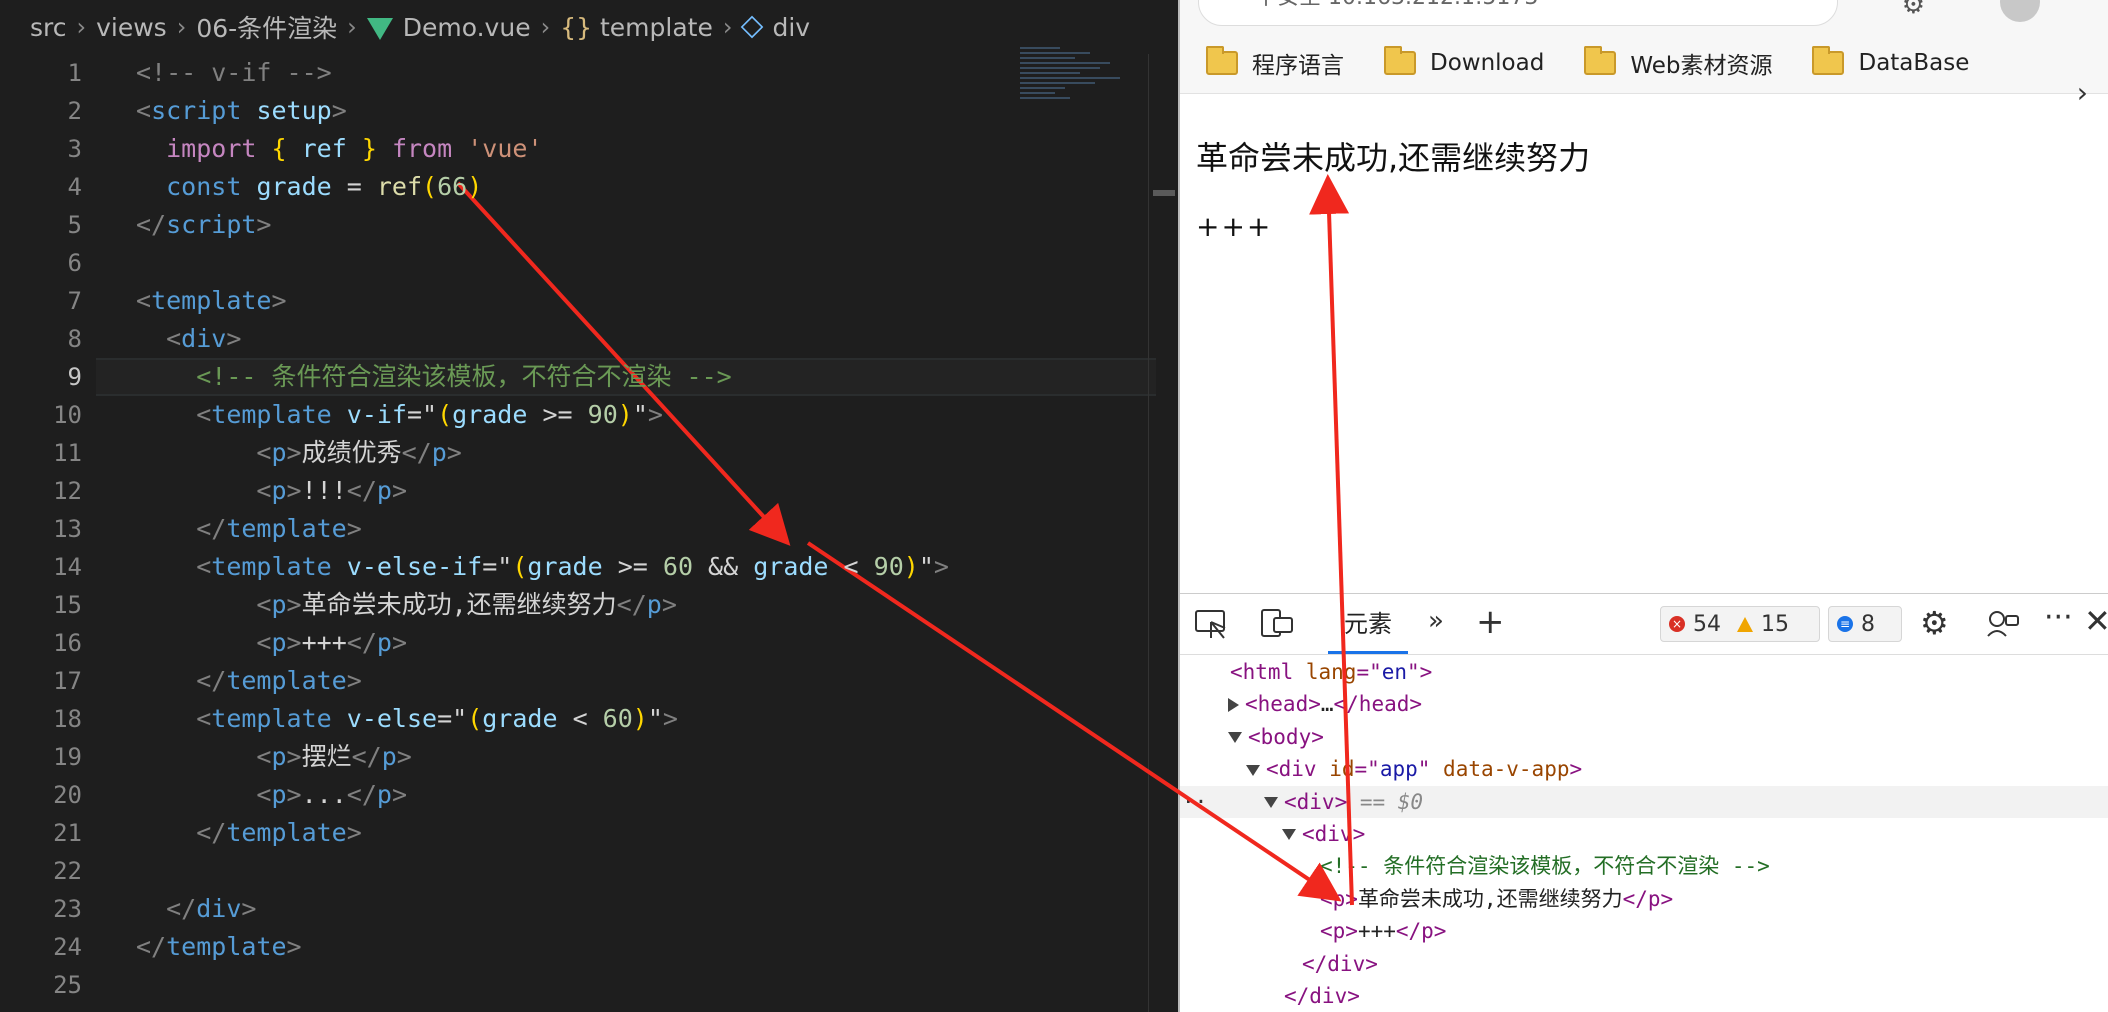 The width and height of the screenshot is (2108, 1012). Describe the element at coordinates (576, 453) in the screenshot. I see `code-line: <p>成绩优秀</p>` at that location.